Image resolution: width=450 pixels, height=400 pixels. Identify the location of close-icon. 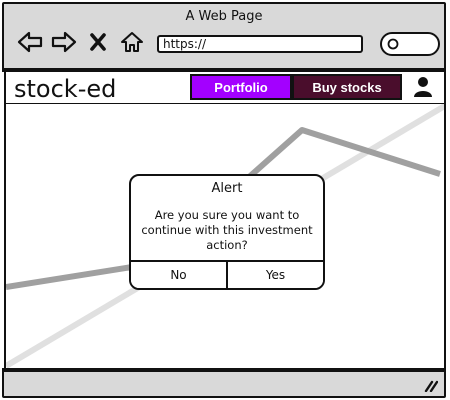
(98, 42).